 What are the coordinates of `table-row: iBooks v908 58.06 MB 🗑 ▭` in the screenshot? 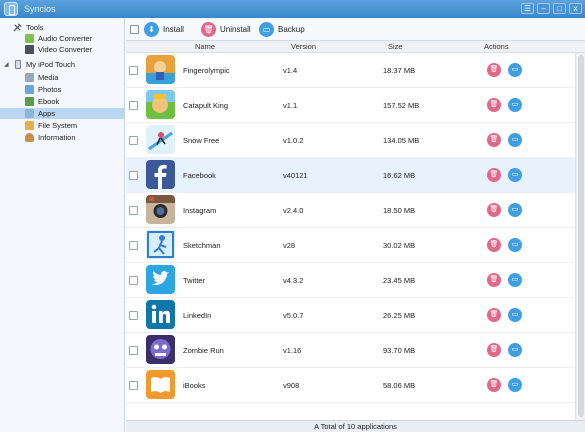 It's located at (350, 385).